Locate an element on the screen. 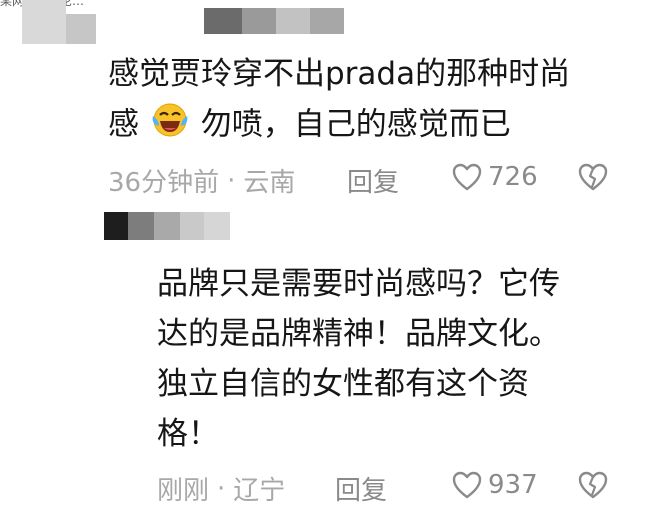  comment1-dislike-button is located at coordinates (593, 179).